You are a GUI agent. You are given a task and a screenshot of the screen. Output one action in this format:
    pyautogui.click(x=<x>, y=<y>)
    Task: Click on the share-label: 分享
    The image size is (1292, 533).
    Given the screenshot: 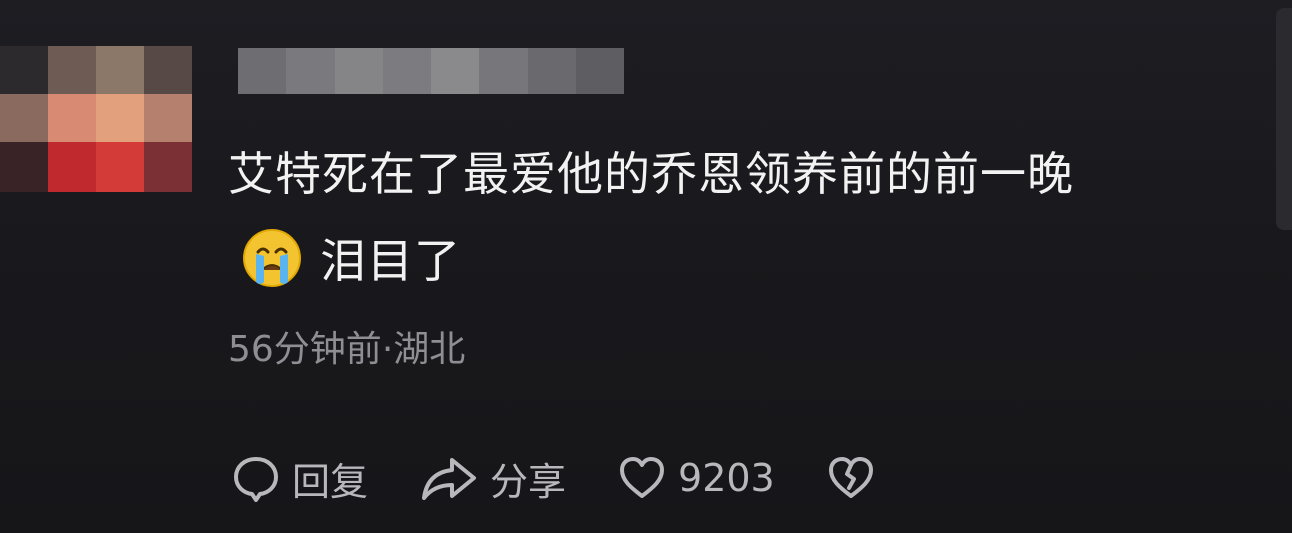 What is the action you would take?
    pyautogui.click(x=528, y=481)
    